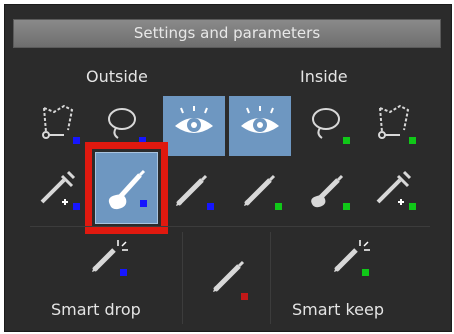 The image size is (454, 334). Describe the element at coordinates (338, 309) in the screenshot. I see `smart-keep-label: Smart keep` at that location.